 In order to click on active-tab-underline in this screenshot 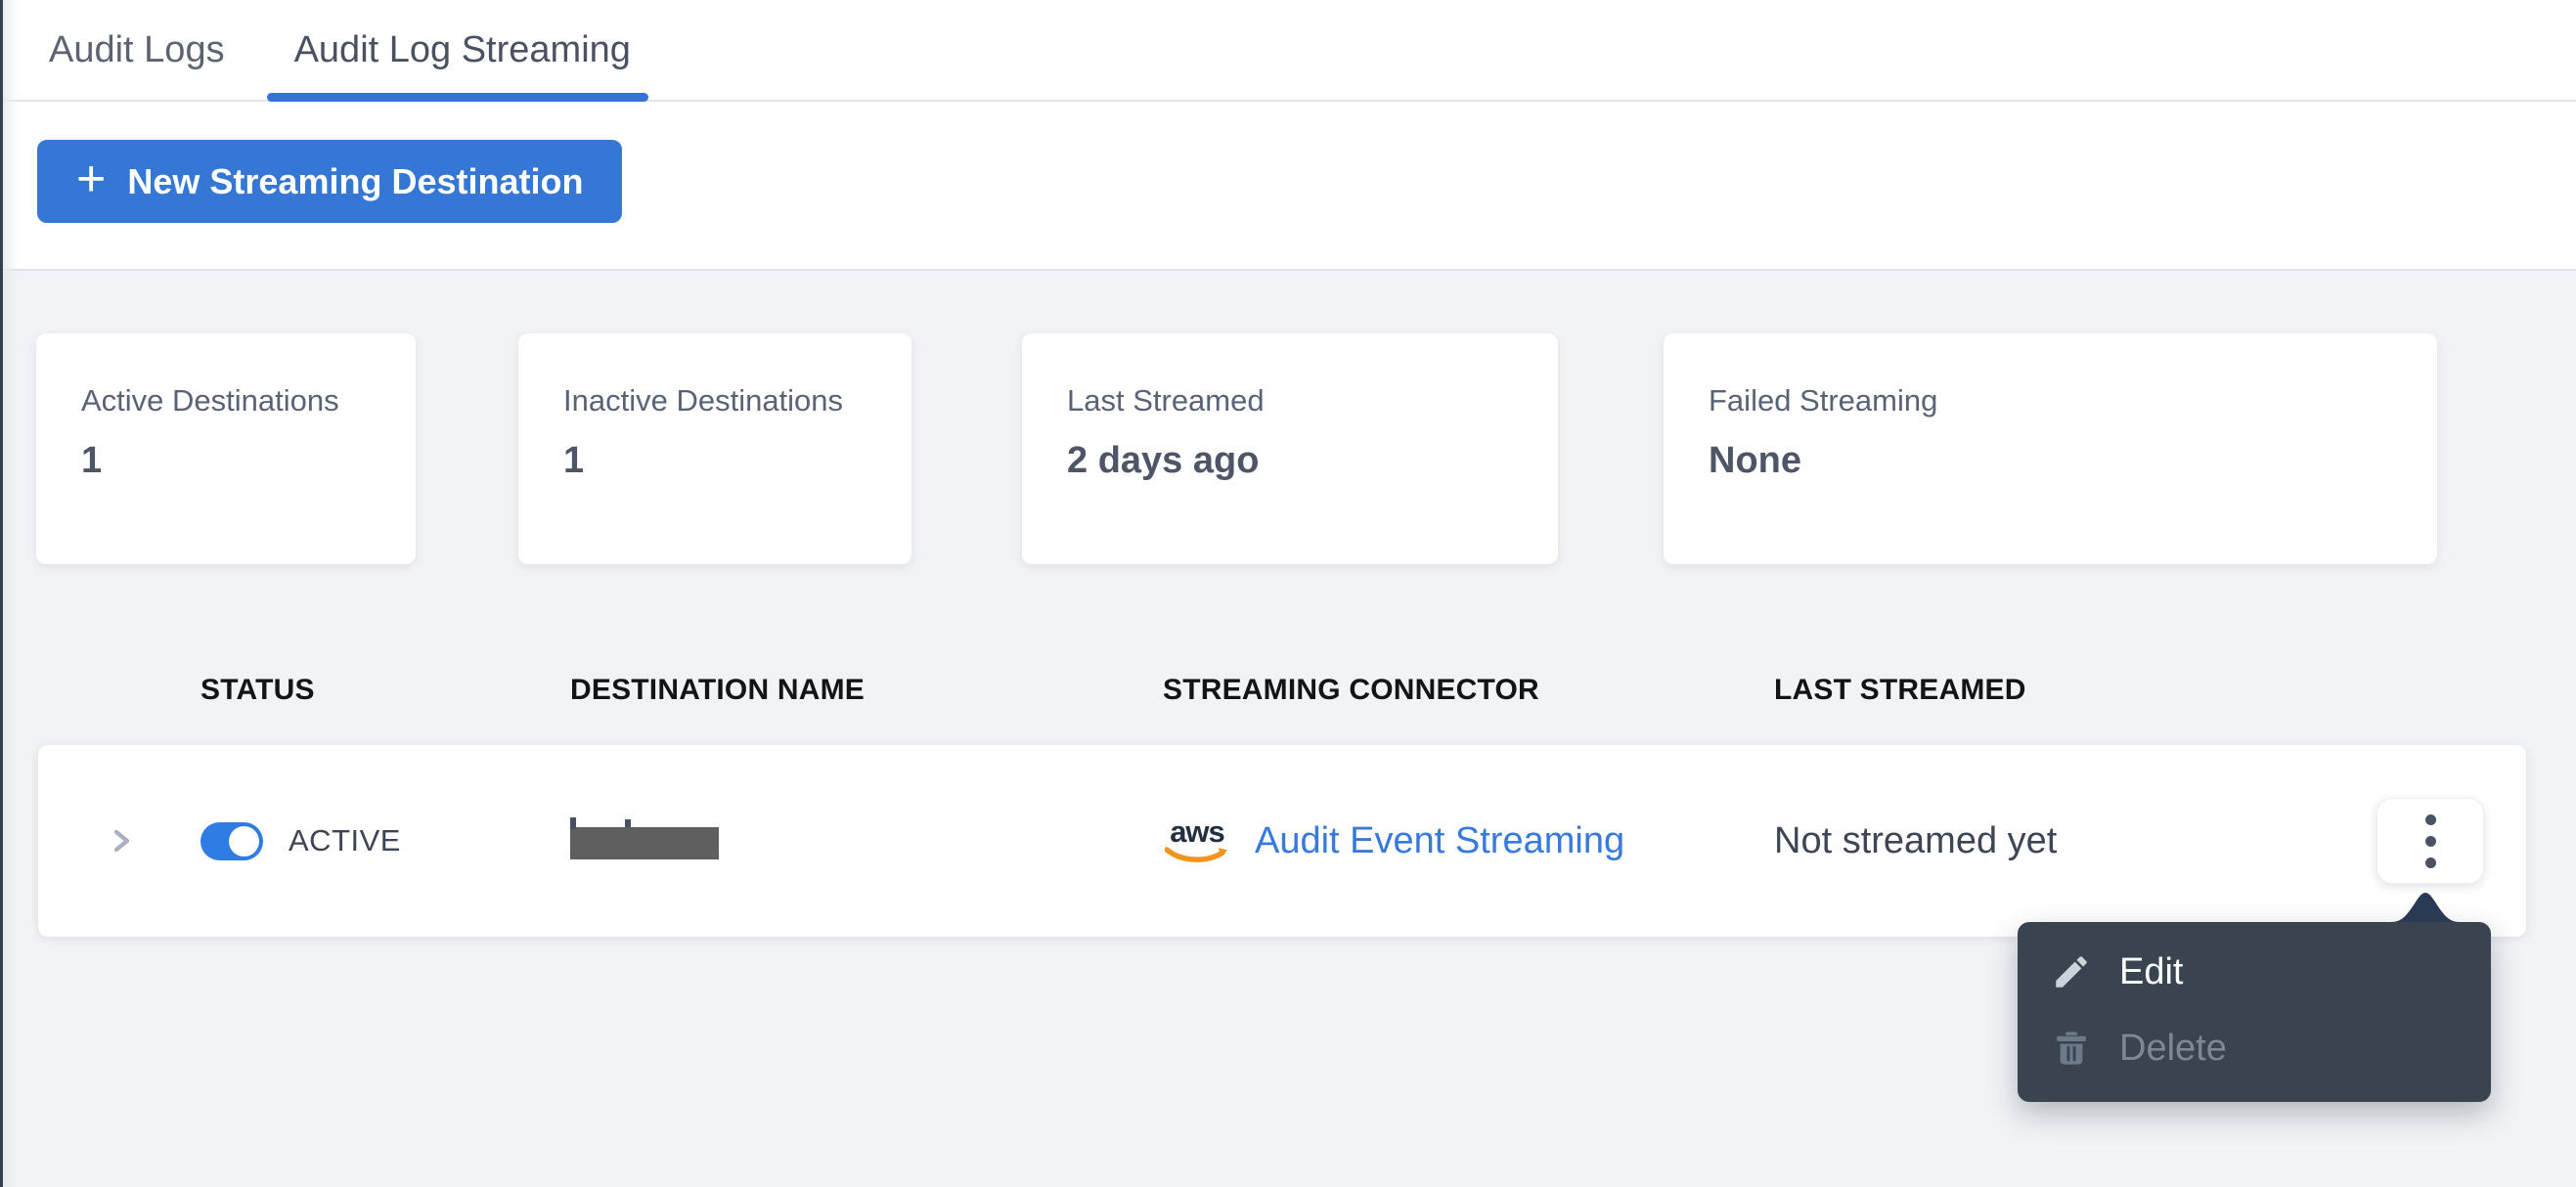, I will do `click(457, 97)`.